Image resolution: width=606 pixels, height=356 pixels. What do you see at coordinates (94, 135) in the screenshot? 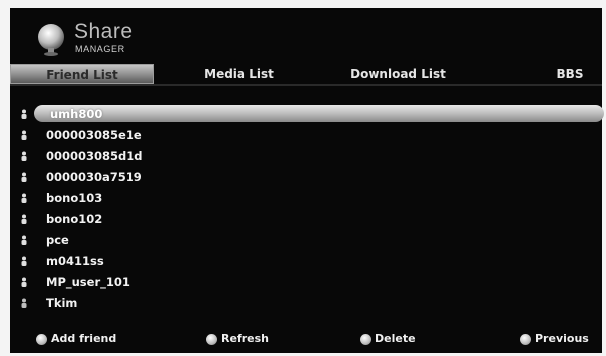
I see `friend-name: 000003085e1e` at bounding box center [94, 135].